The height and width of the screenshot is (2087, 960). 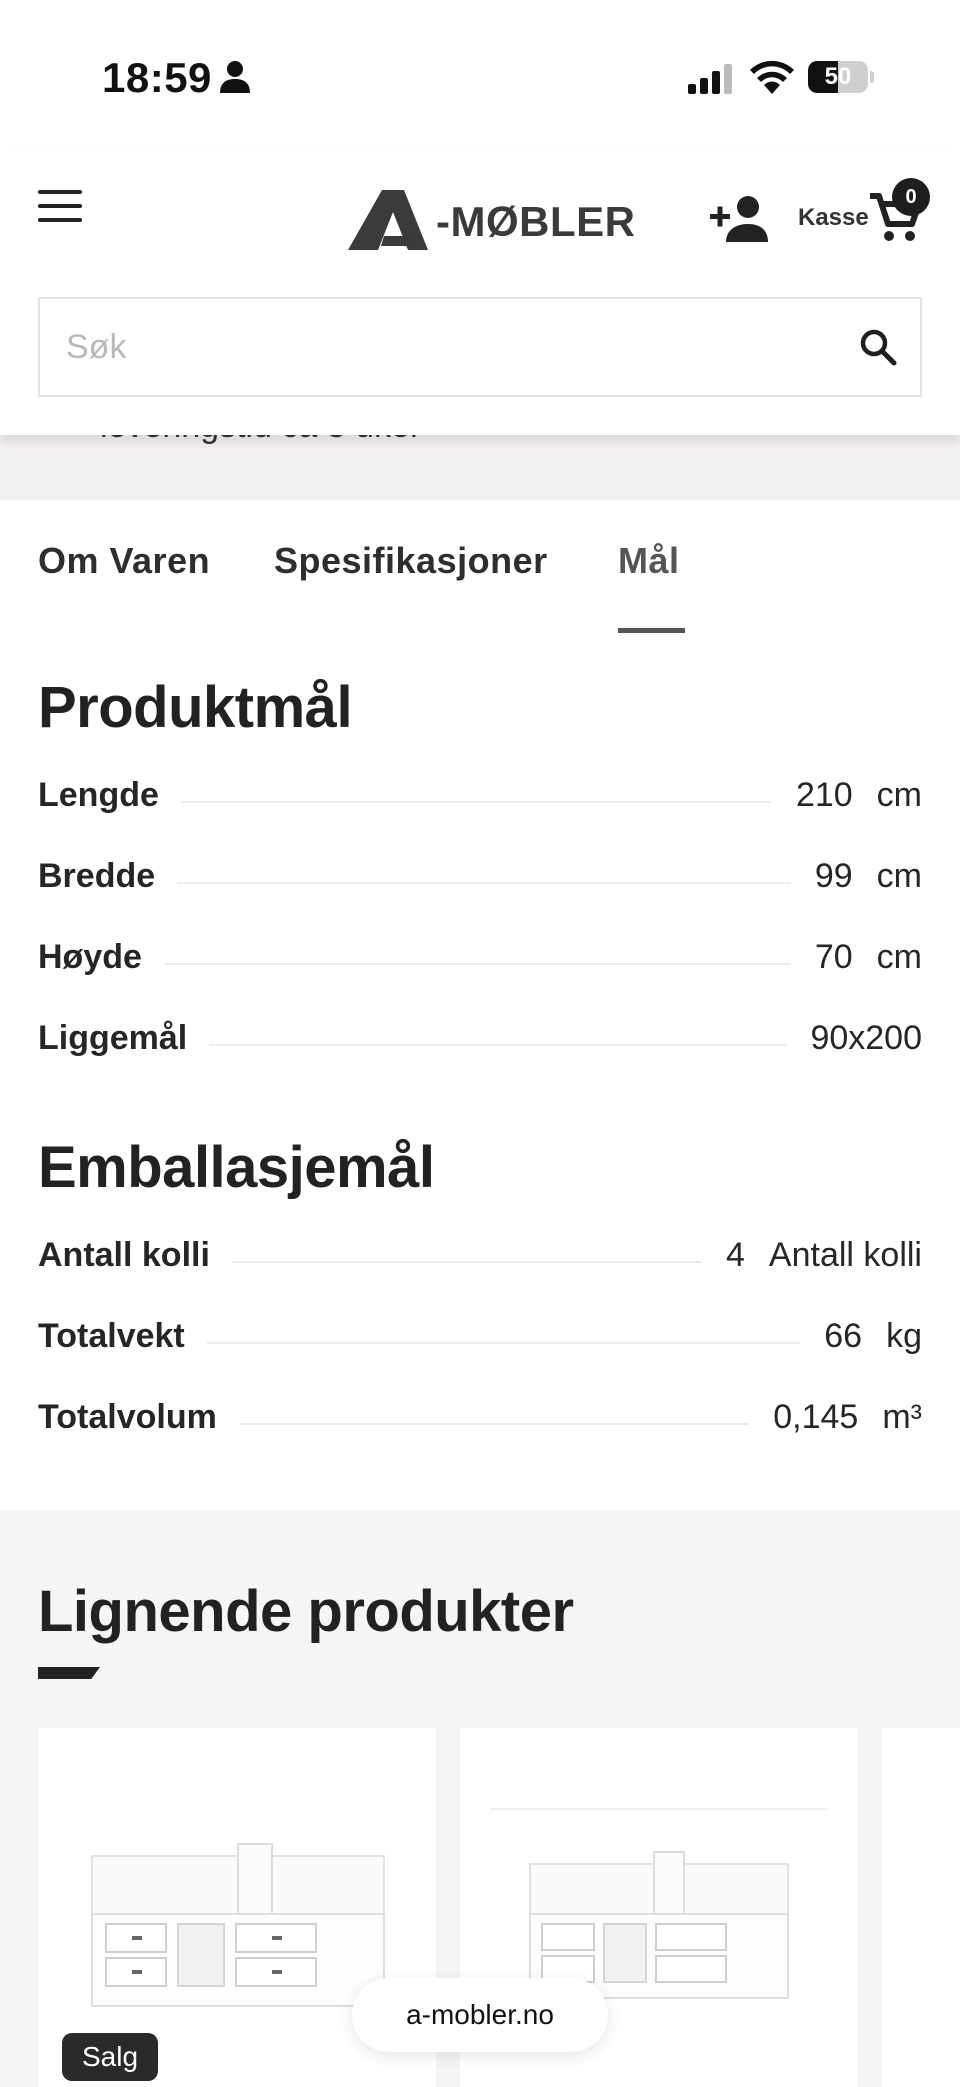 What do you see at coordinates (124, 561) in the screenshot?
I see `tab-om-varen: Om Varen` at bounding box center [124, 561].